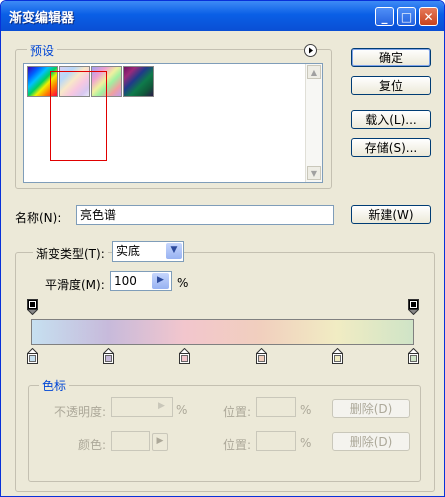 This screenshot has width=445, height=497. What do you see at coordinates (428, 16) in the screenshot?
I see `close-button: ✕` at bounding box center [428, 16].